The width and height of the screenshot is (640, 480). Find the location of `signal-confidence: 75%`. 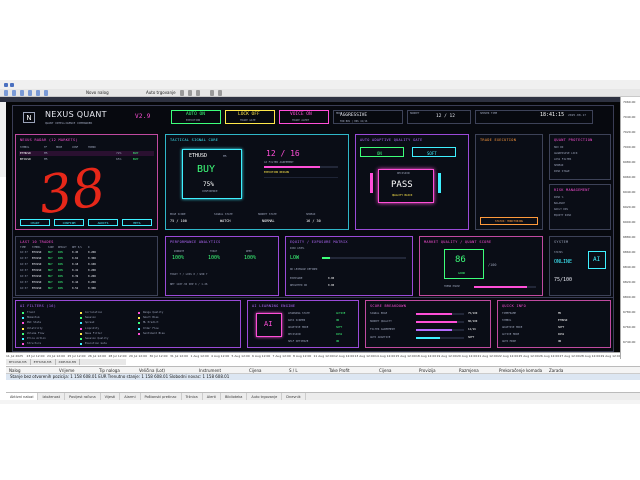

signal-confidence: 75% is located at coordinates (208, 184).